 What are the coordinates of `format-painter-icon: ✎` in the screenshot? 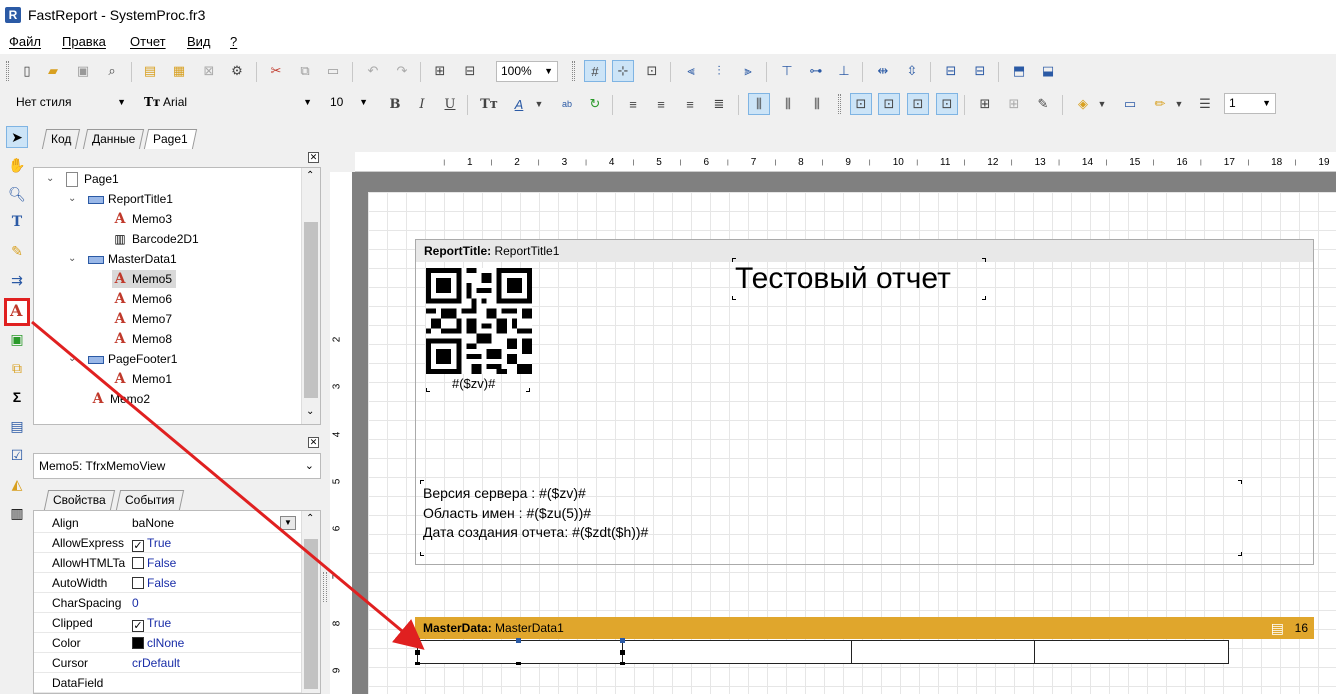 It's located at (17, 251).